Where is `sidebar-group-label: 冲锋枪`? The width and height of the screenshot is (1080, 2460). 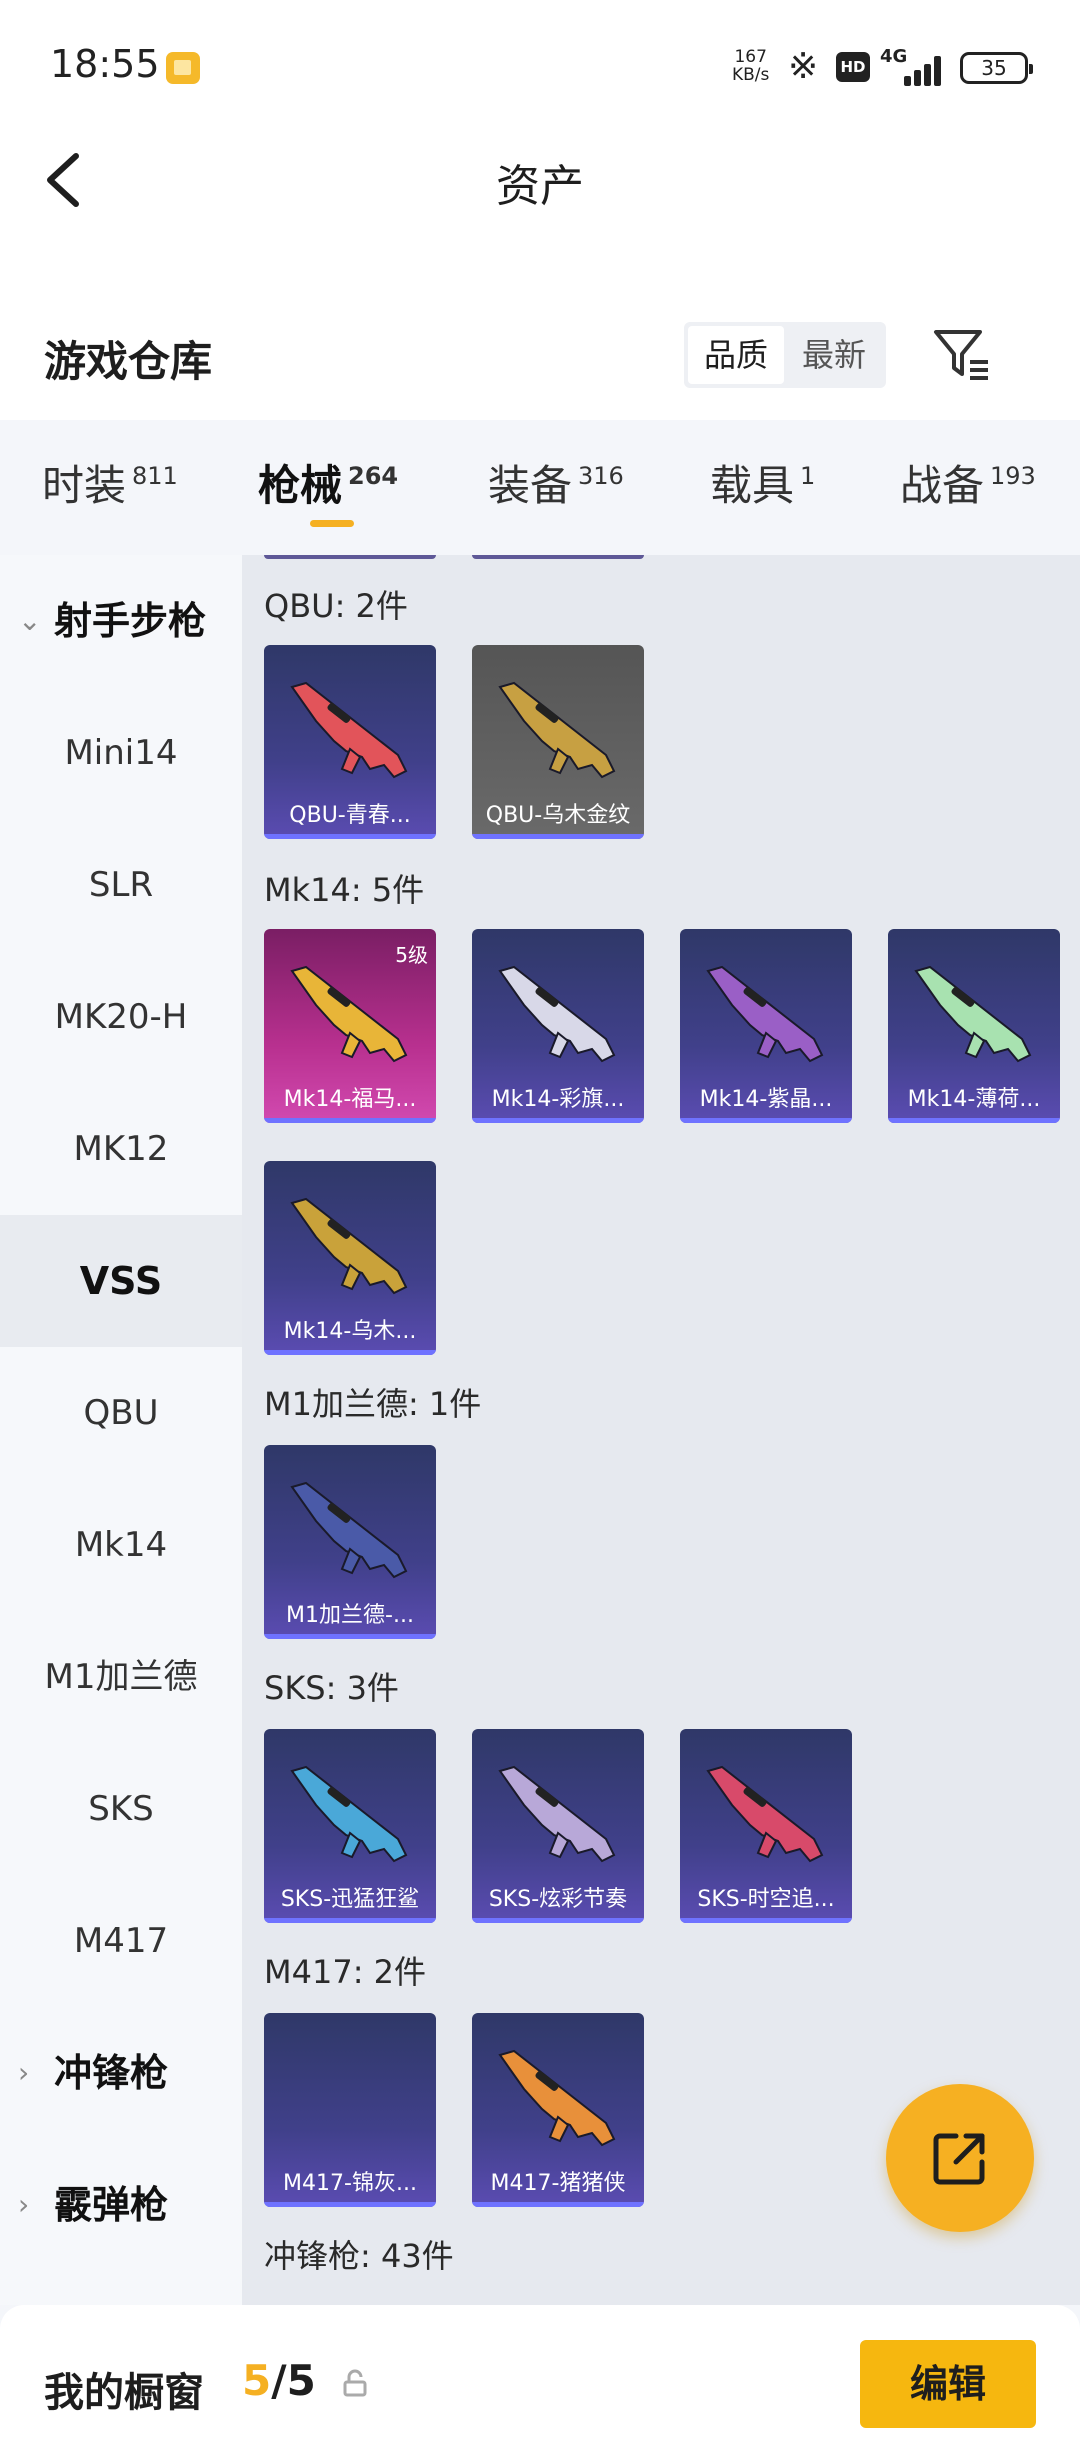 sidebar-group-label: 冲锋枪 is located at coordinates (111, 2073).